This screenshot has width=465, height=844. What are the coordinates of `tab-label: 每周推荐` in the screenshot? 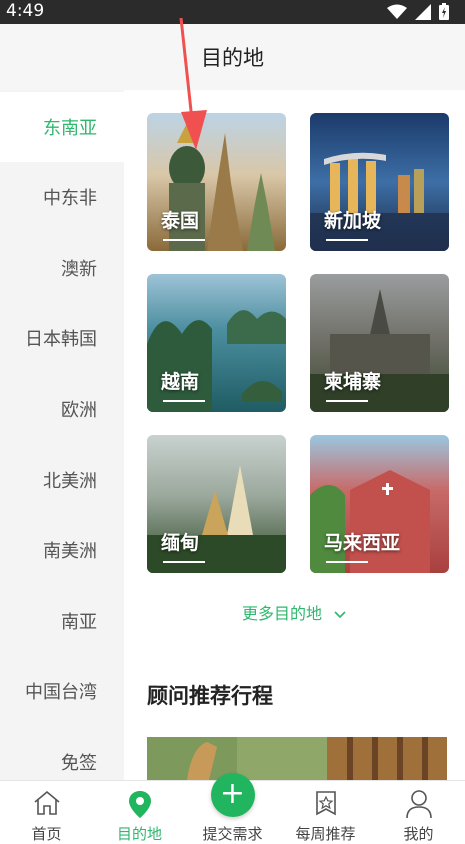 It's located at (325, 834).